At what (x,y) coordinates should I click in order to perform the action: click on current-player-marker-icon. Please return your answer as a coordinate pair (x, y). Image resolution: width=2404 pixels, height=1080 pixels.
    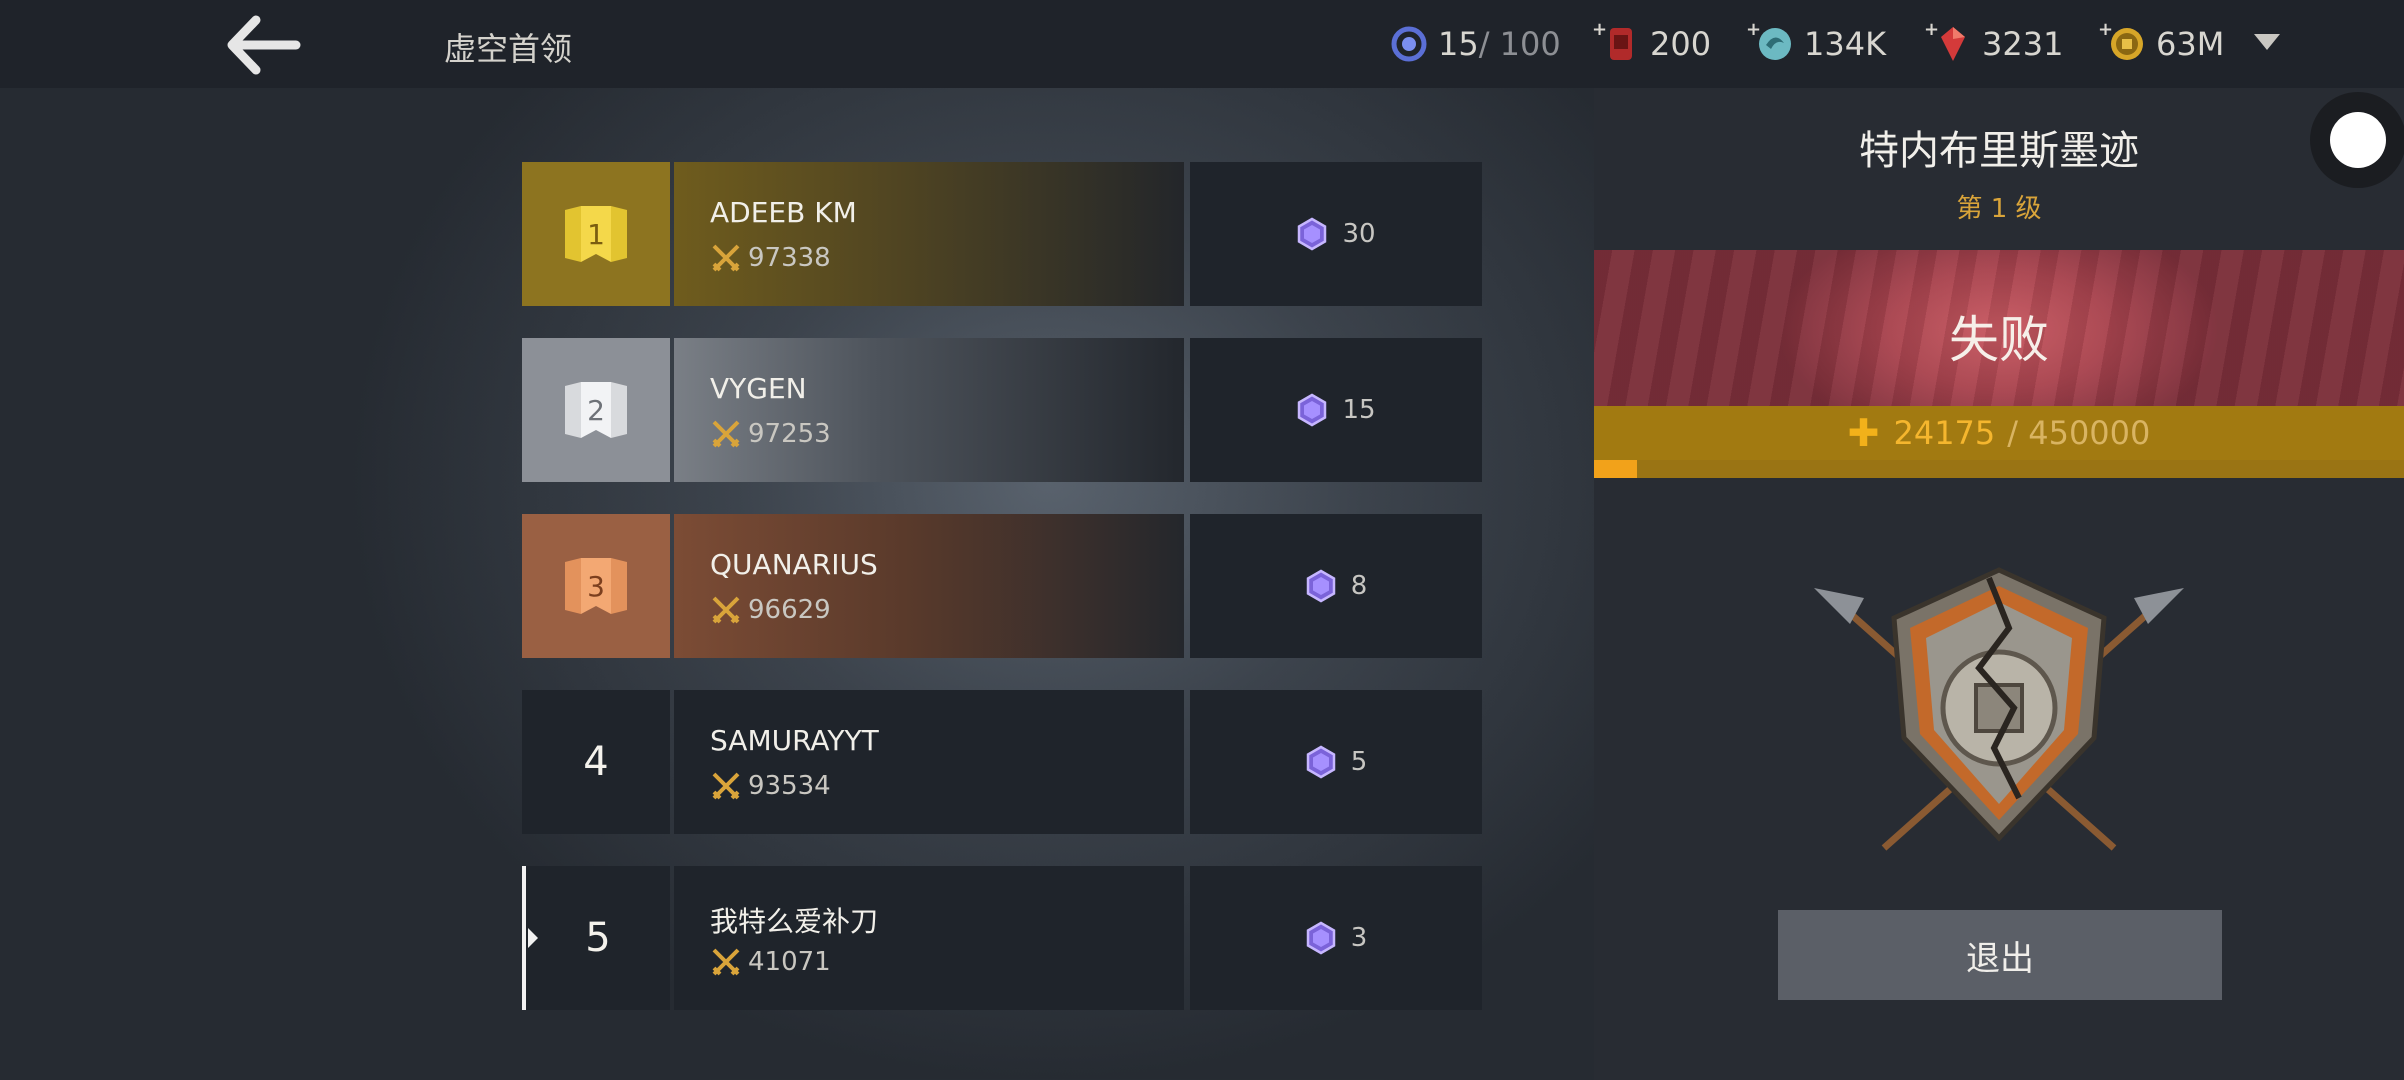
    Looking at the image, I should click on (533, 938).